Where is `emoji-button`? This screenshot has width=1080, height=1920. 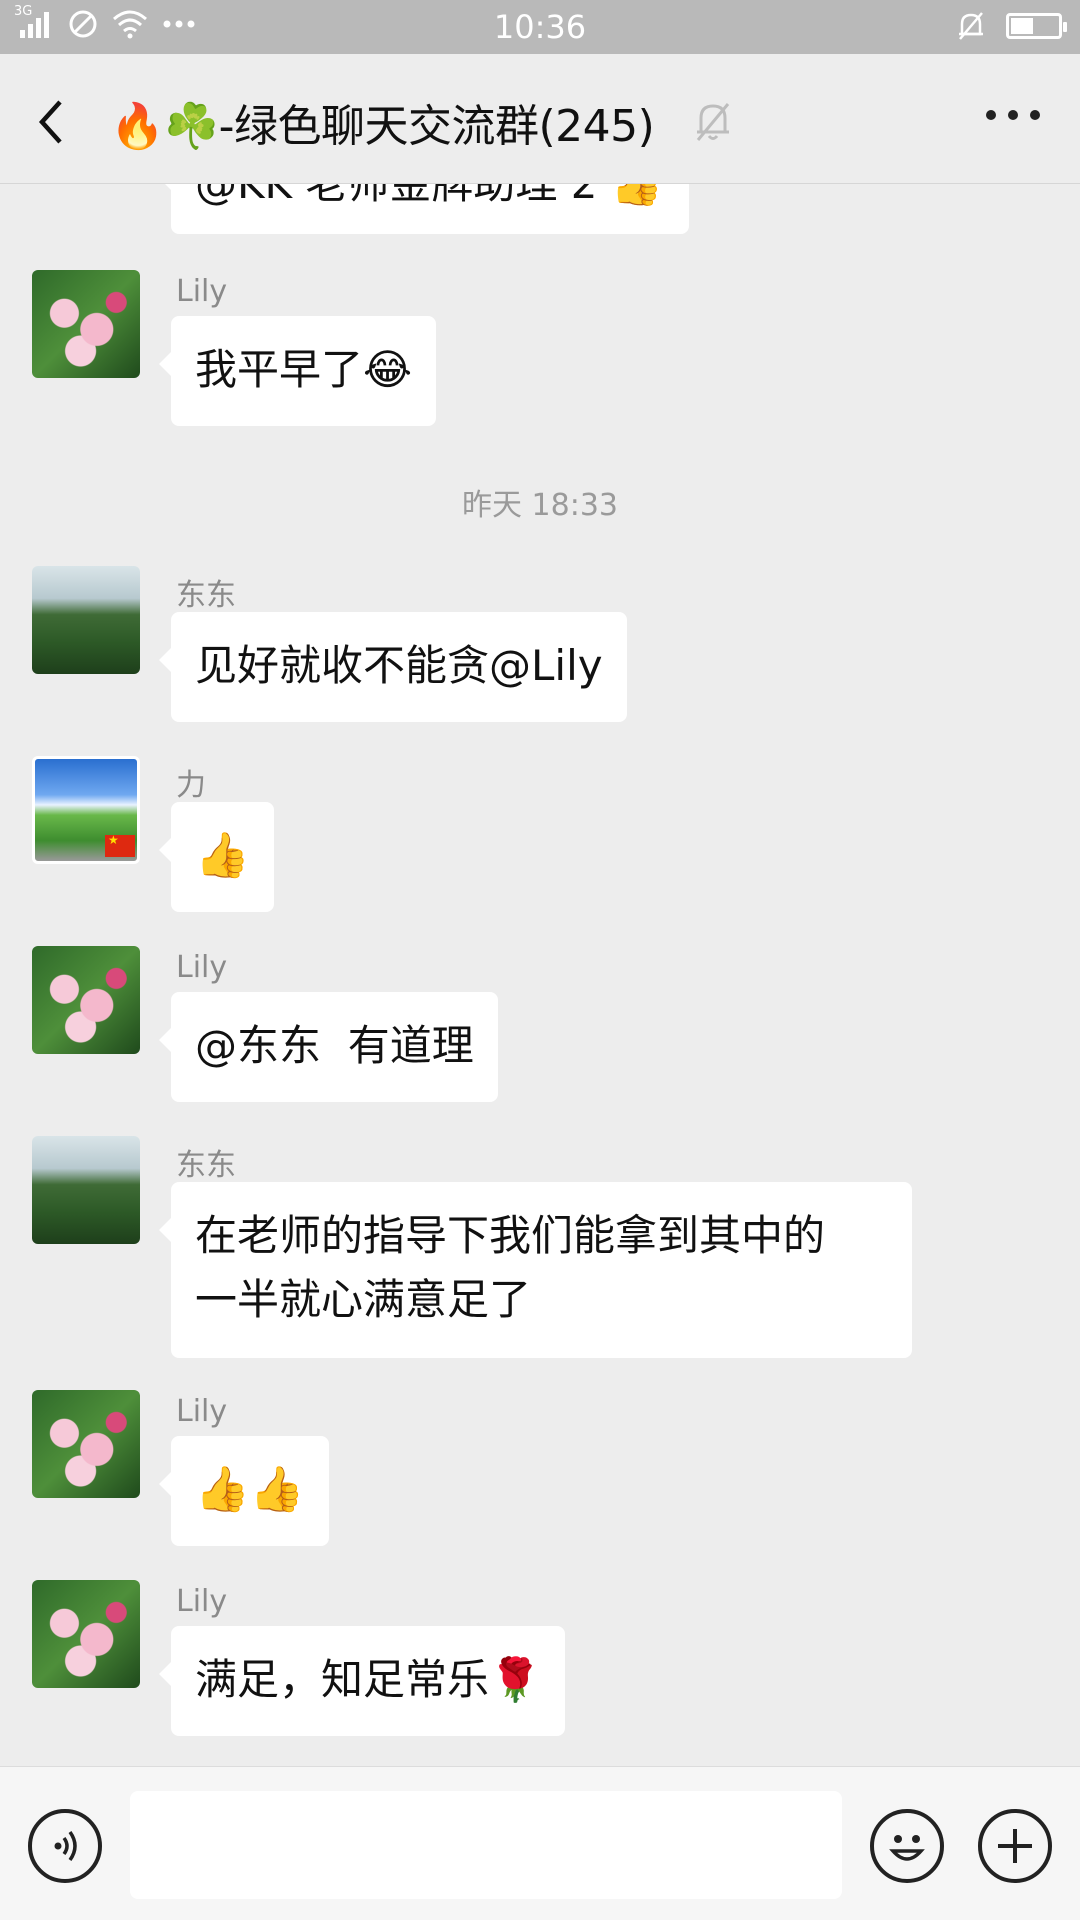
emoji-button is located at coordinates (907, 1846).